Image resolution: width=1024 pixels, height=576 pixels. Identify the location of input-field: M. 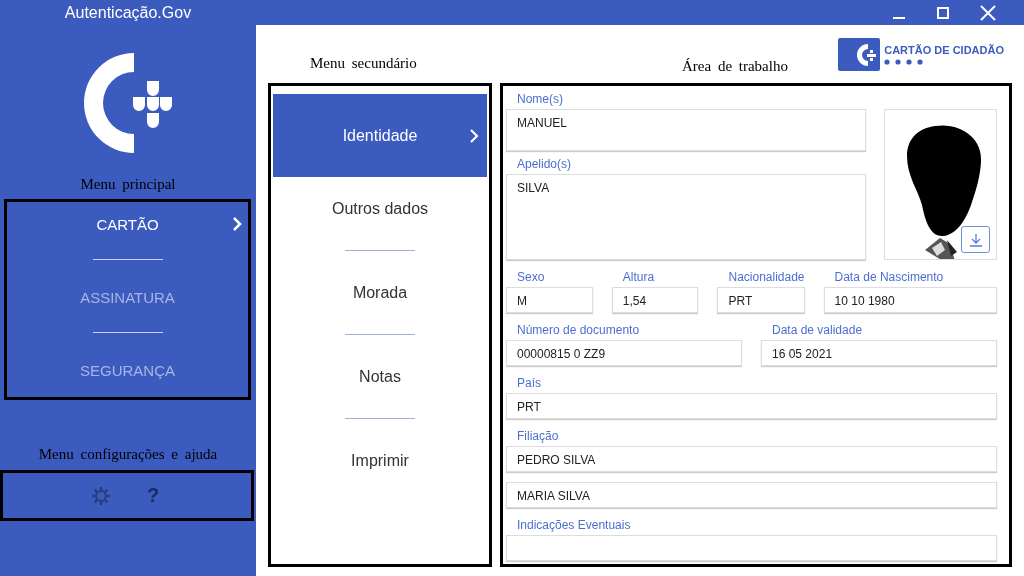
(549, 300).